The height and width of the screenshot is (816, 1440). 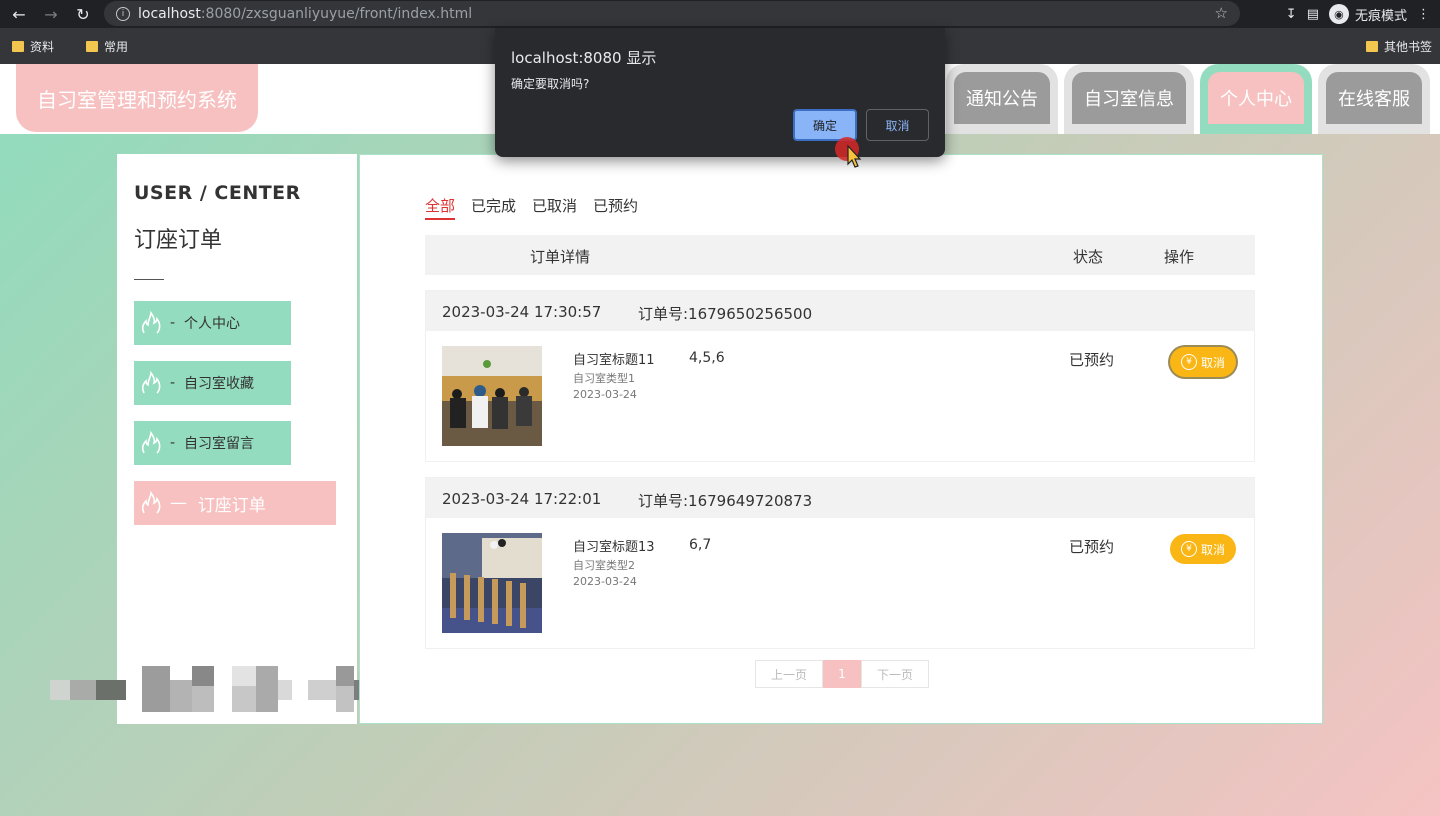 What do you see at coordinates (1423, 14) in the screenshot?
I see `menu-icon: ⋮` at bounding box center [1423, 14].